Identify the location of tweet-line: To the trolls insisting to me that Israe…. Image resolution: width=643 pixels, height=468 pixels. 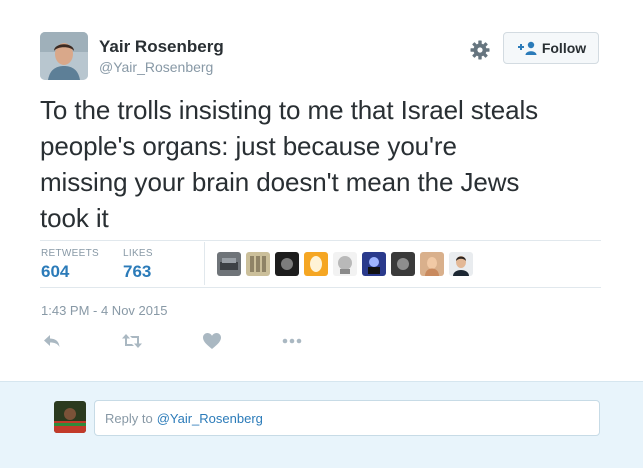
(289, 110).